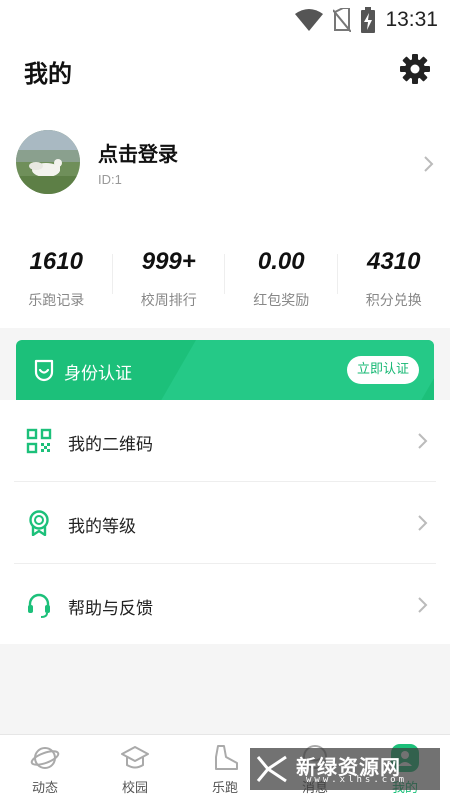 The height and width of the screenshot is (800, 450). What do you see at coordinates (383, 370) in the screenshot?
I see `verify-now-button: 立即认证` at bounding box center [383, 370].